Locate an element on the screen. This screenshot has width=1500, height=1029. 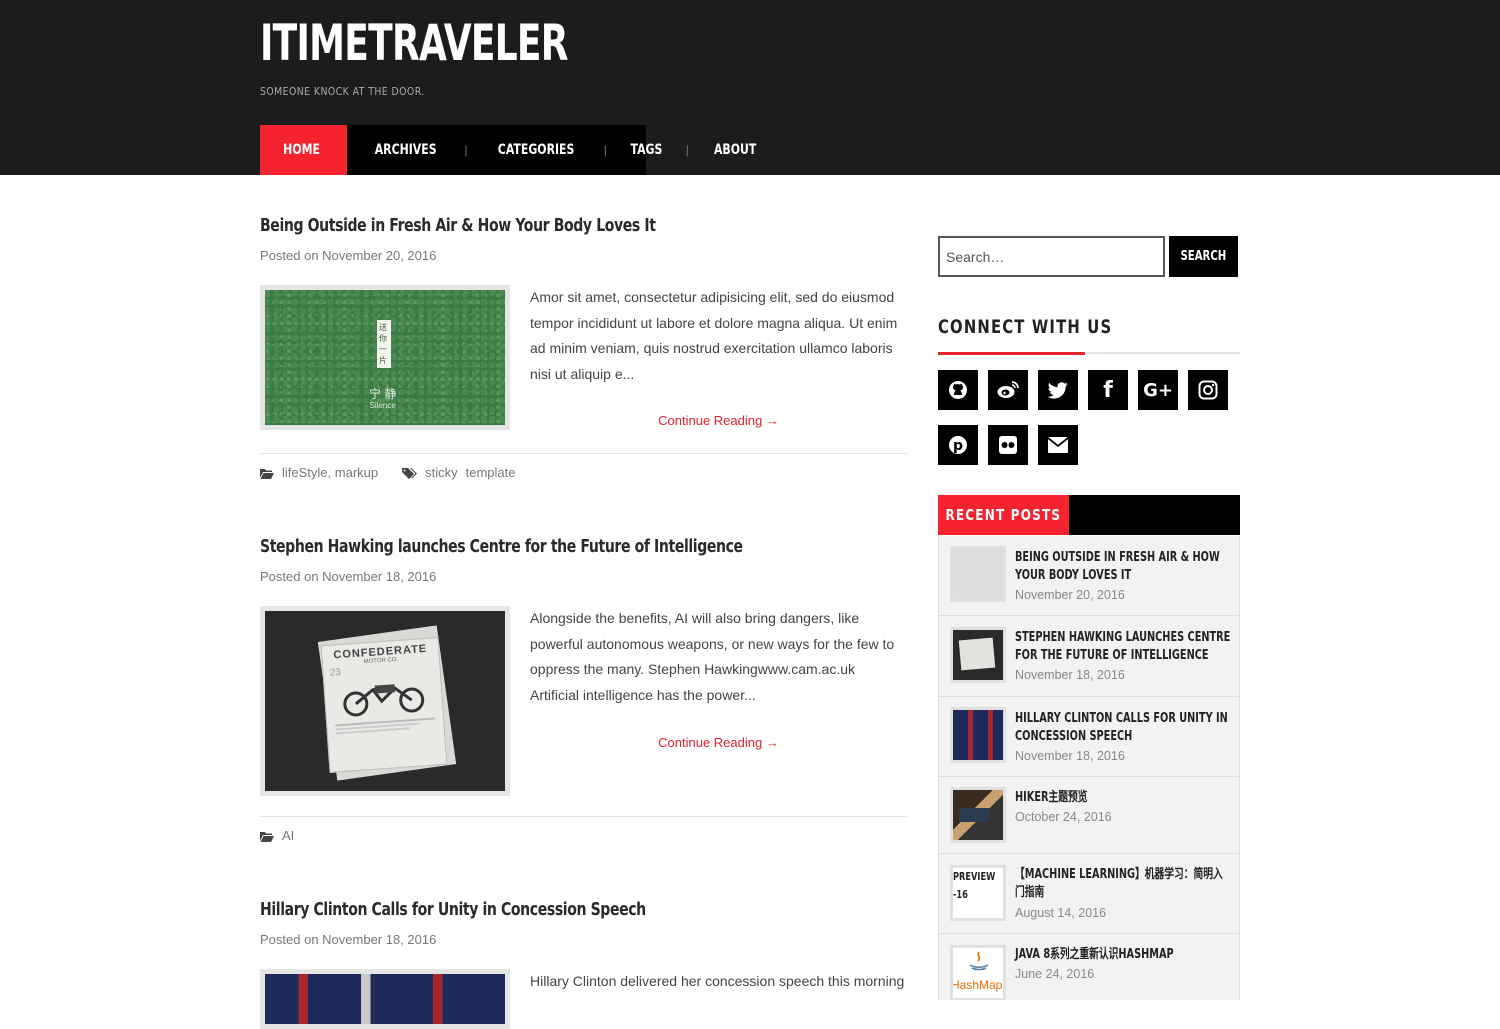
nav-item-about: ABOUT is located at coordinates (735, 150).